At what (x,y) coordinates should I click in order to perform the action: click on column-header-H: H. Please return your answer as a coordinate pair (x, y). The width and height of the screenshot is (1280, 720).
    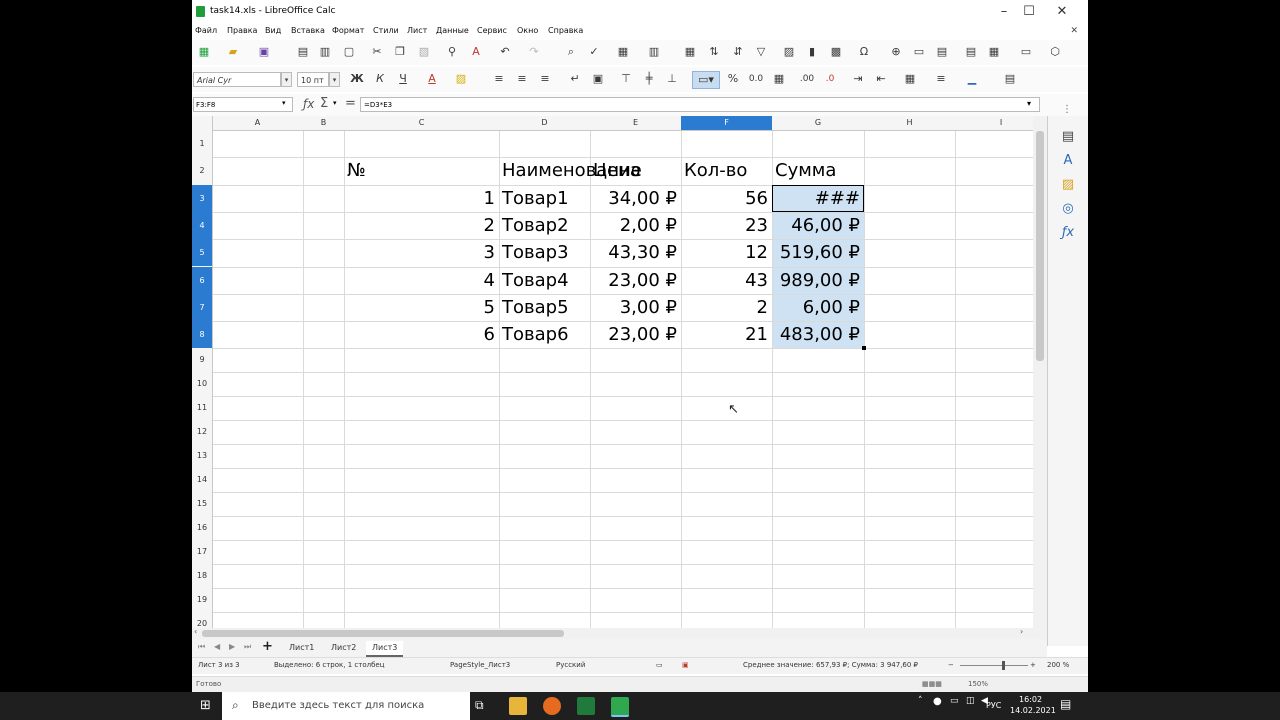
    Looking at the image, I should click on (909, 123).